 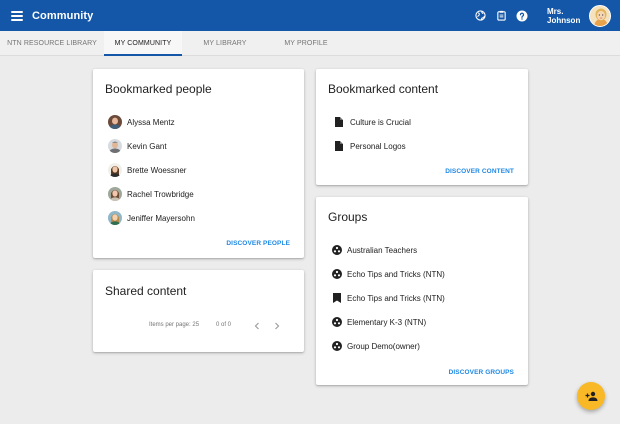 What do you see at coordinates (383, 89) in the screenshot?
I see `bookmarked-content-title: Bookmarked content` at bounding box center [383, 89].